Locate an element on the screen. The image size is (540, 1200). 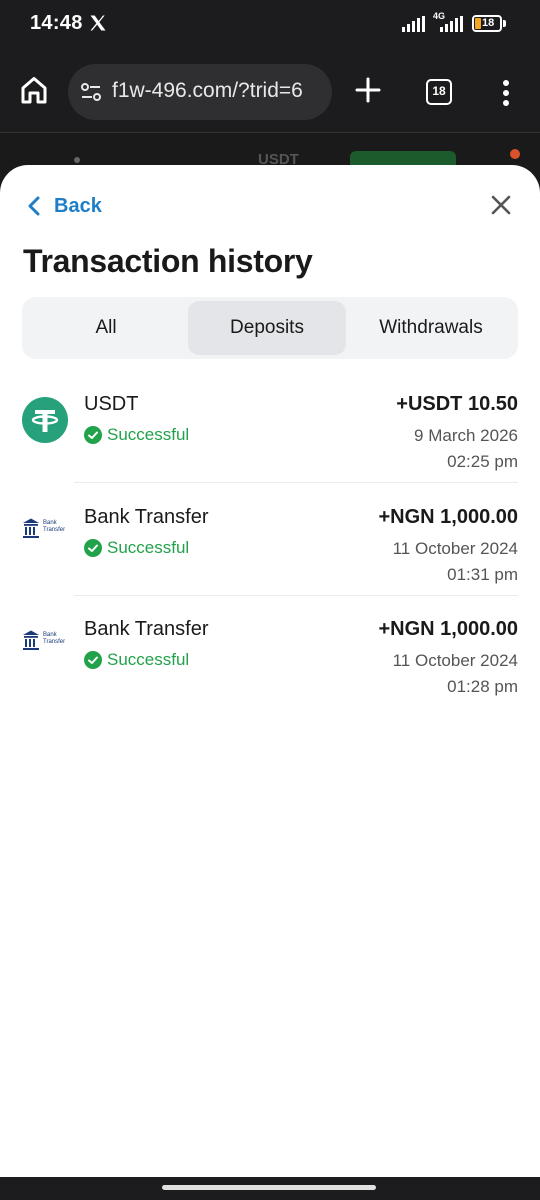
signal-icon is located at coordinates (413, 24).